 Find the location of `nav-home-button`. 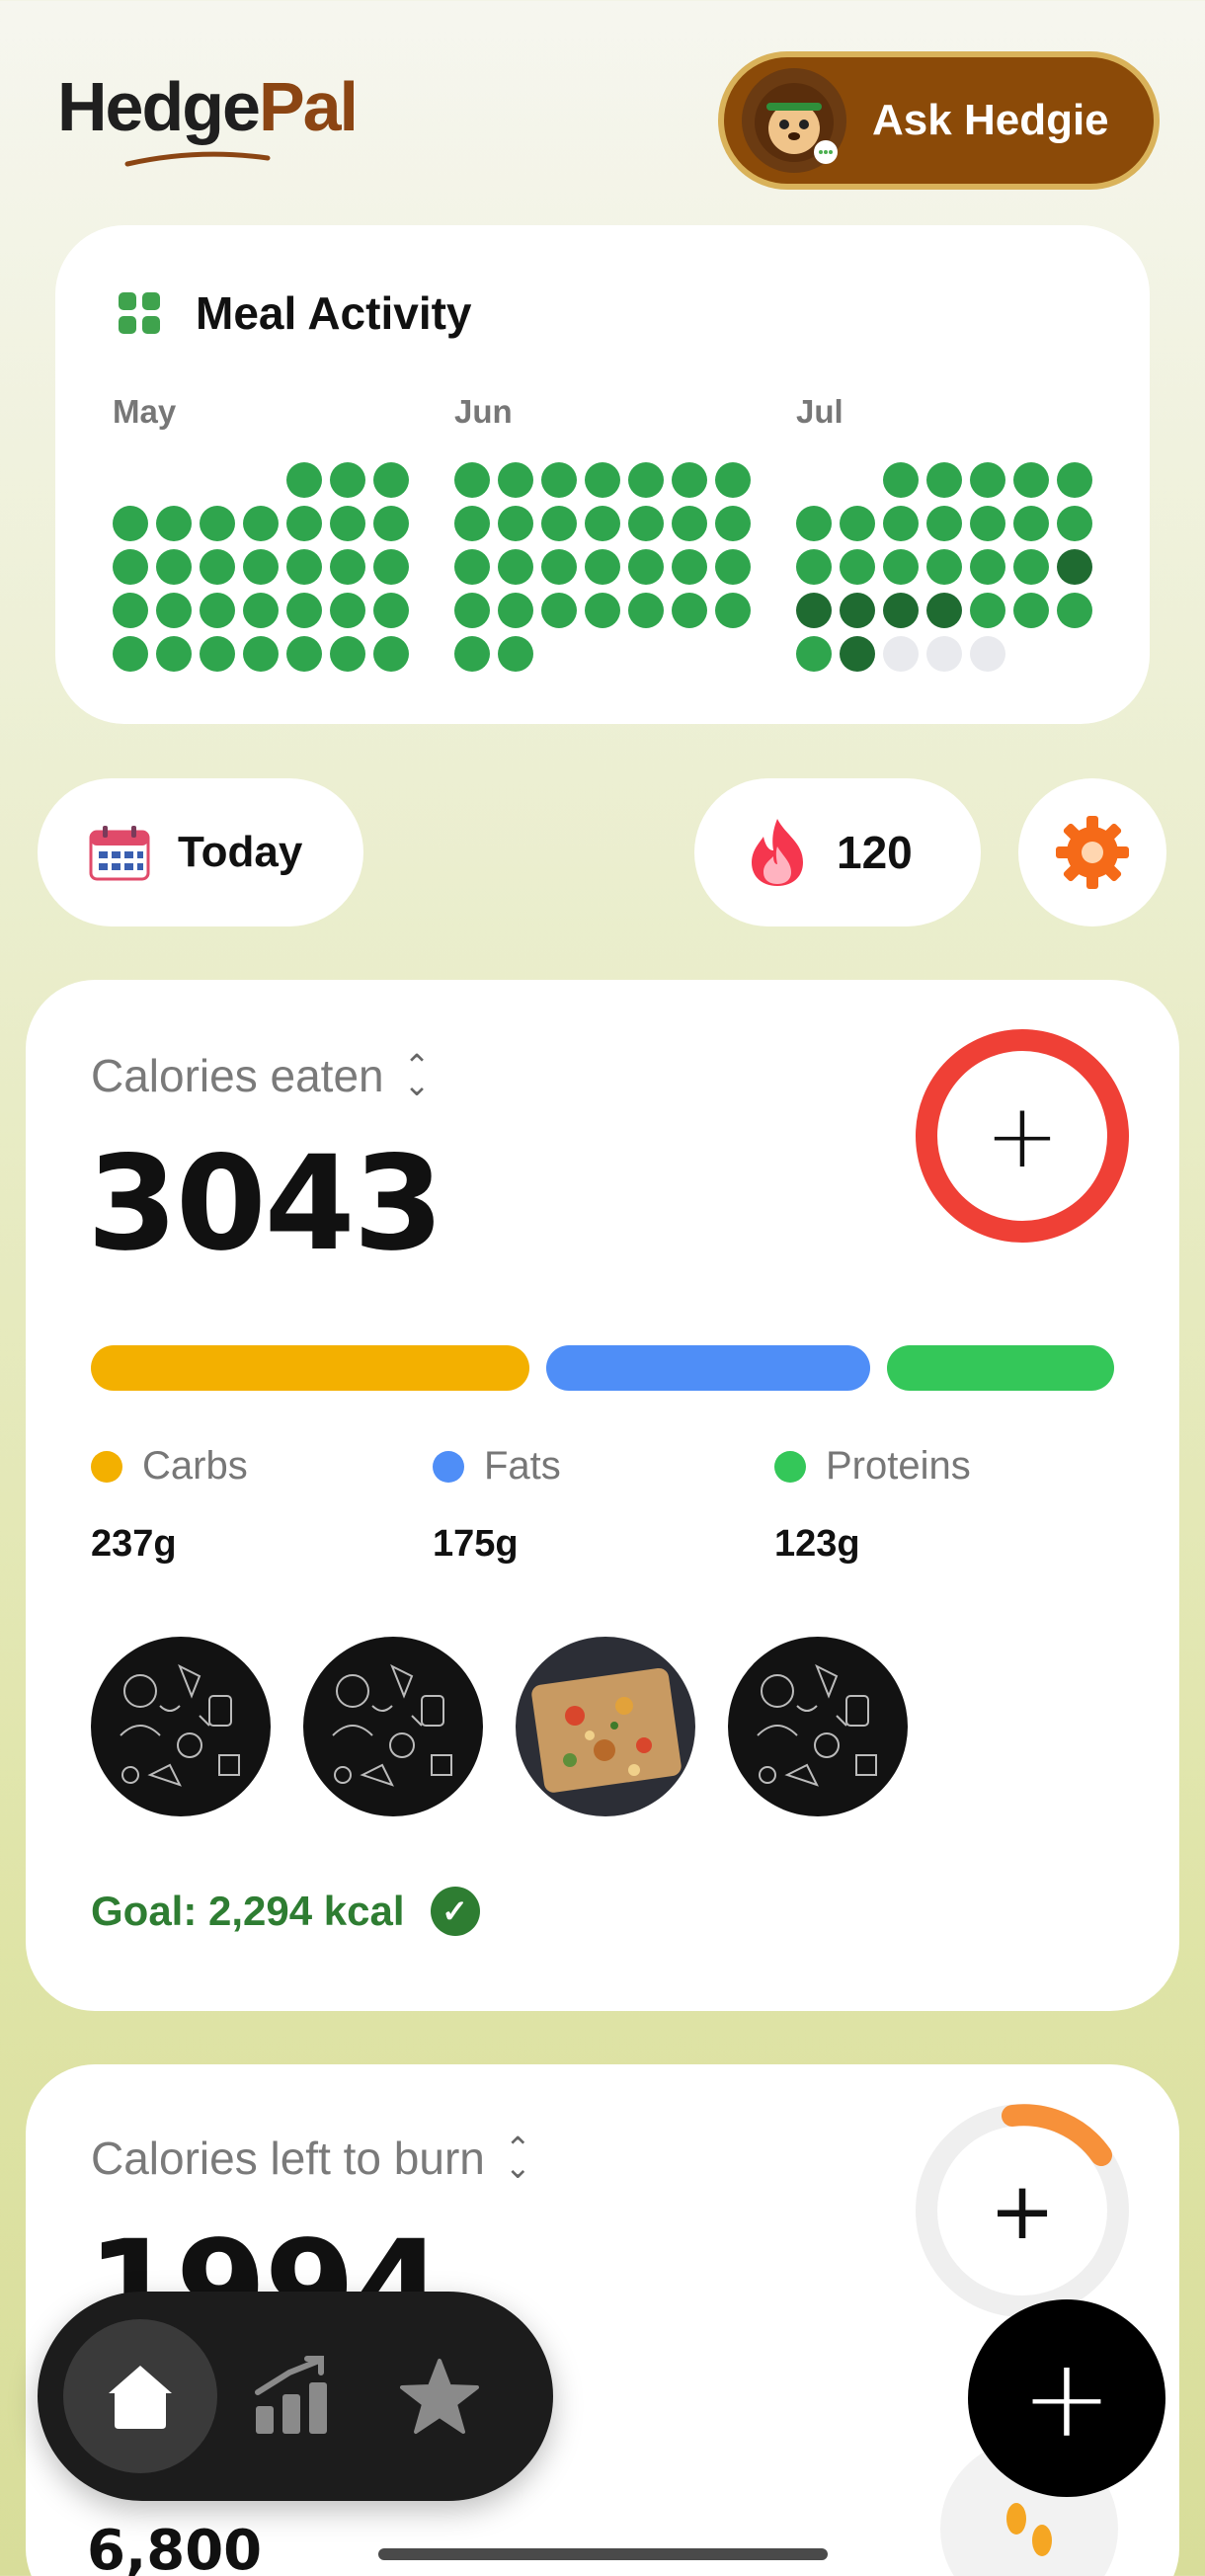

nav-home-button is located at coordinates (140, 2396).